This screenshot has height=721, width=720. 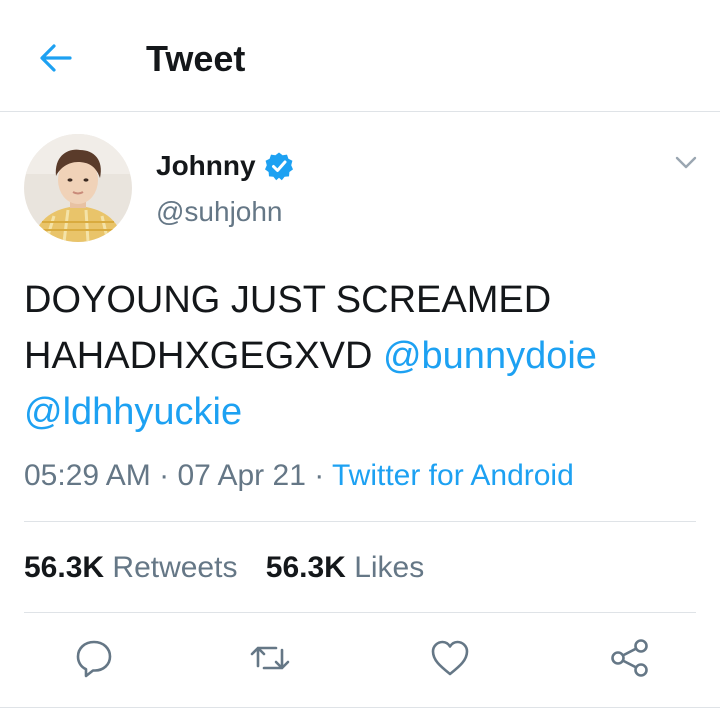 I want to click on author-name-row: Johnny, so click(x=225, y=166).